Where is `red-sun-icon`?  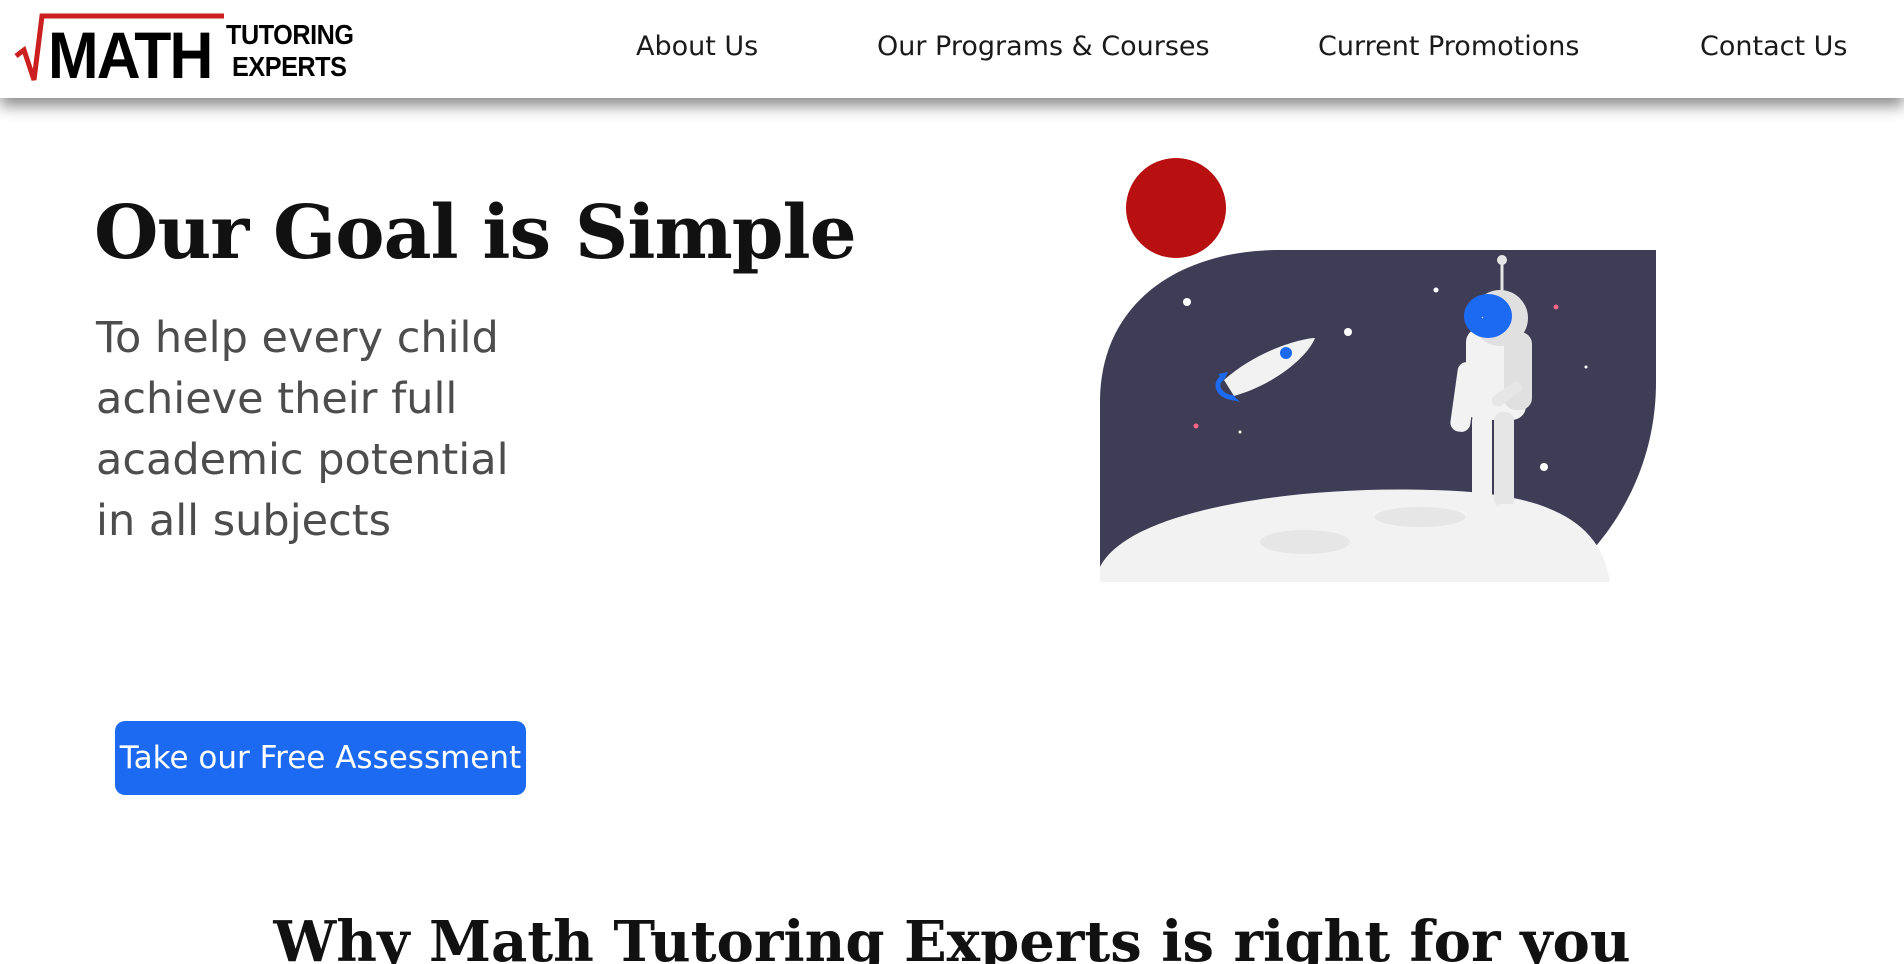
red-sun-icon is located at coordinates (1176, 208).